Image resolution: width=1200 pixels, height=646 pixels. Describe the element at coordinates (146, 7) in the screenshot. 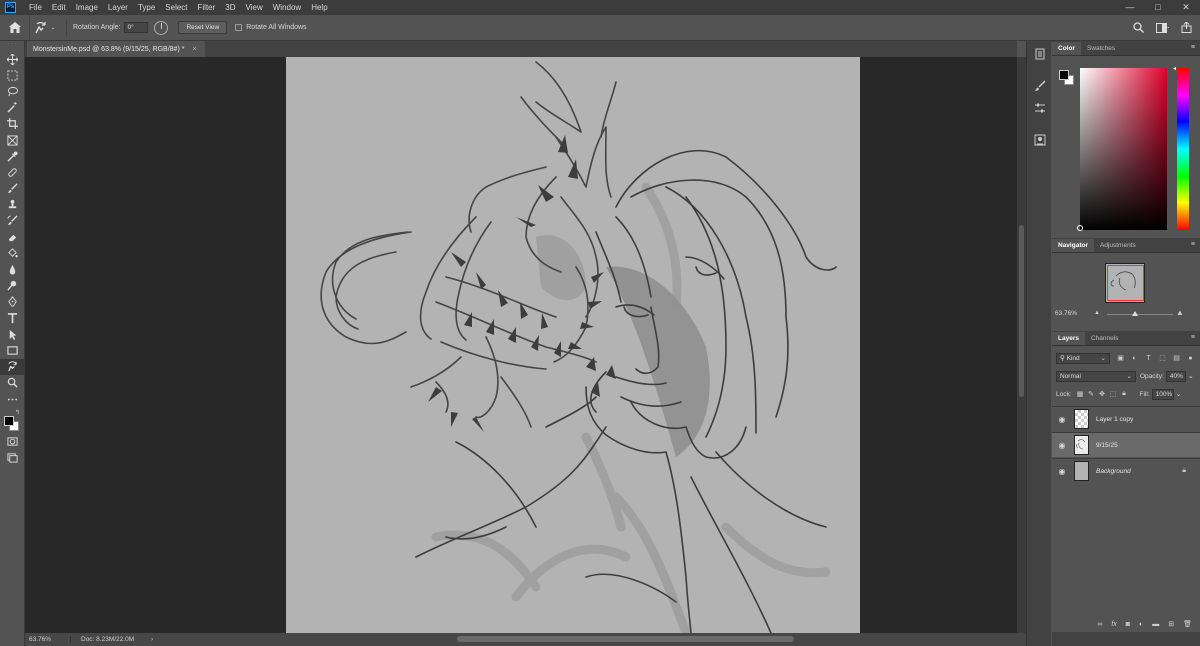

I see `menu-type: Type` at that location.